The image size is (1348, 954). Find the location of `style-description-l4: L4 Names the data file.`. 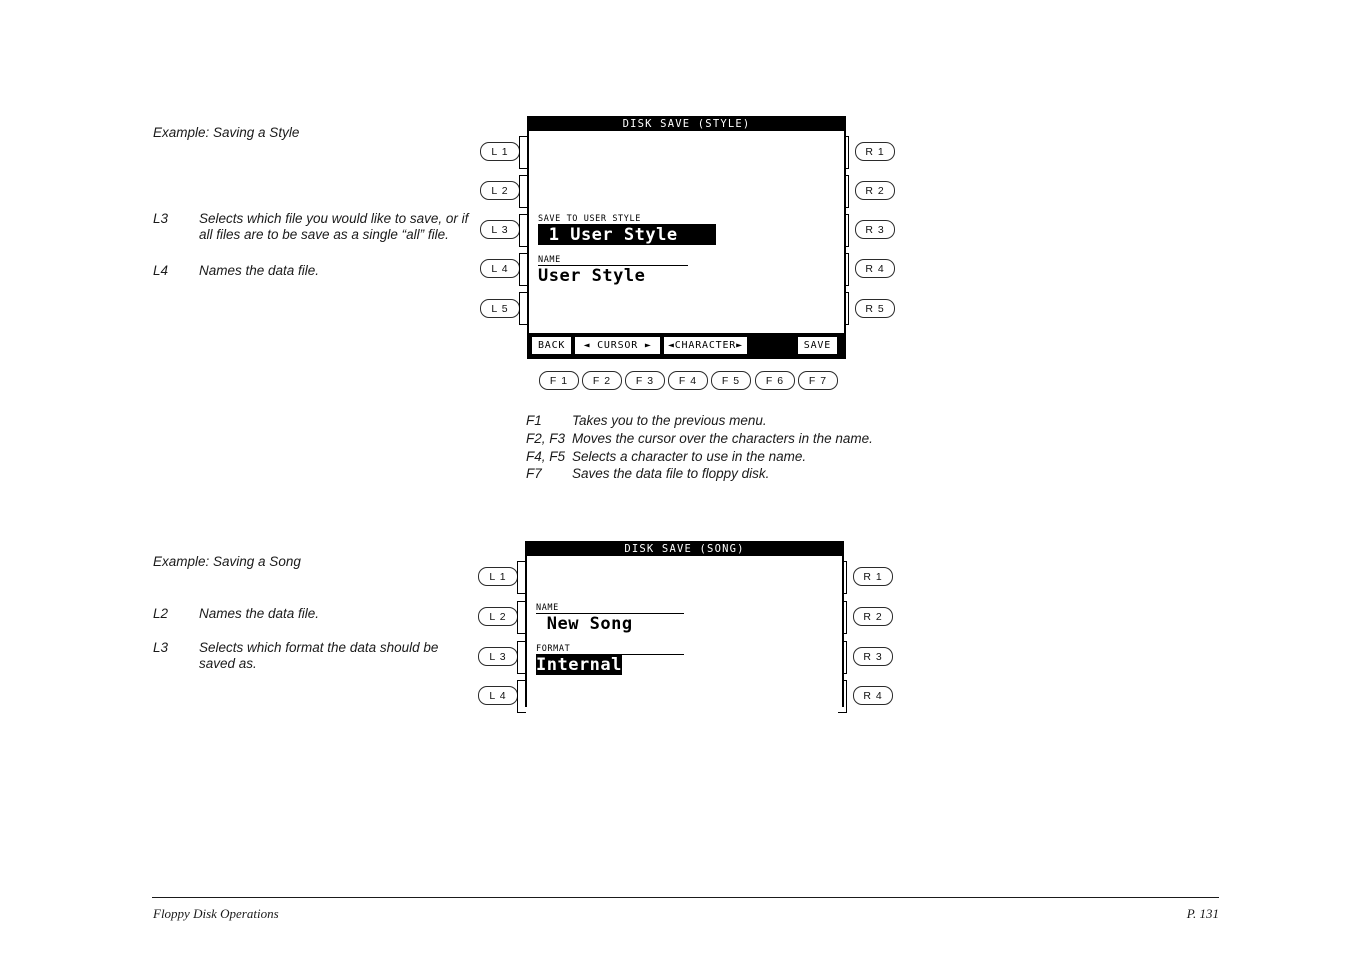

style-description-l4: L4 Names the data file. is located at coordinates (312, 271).